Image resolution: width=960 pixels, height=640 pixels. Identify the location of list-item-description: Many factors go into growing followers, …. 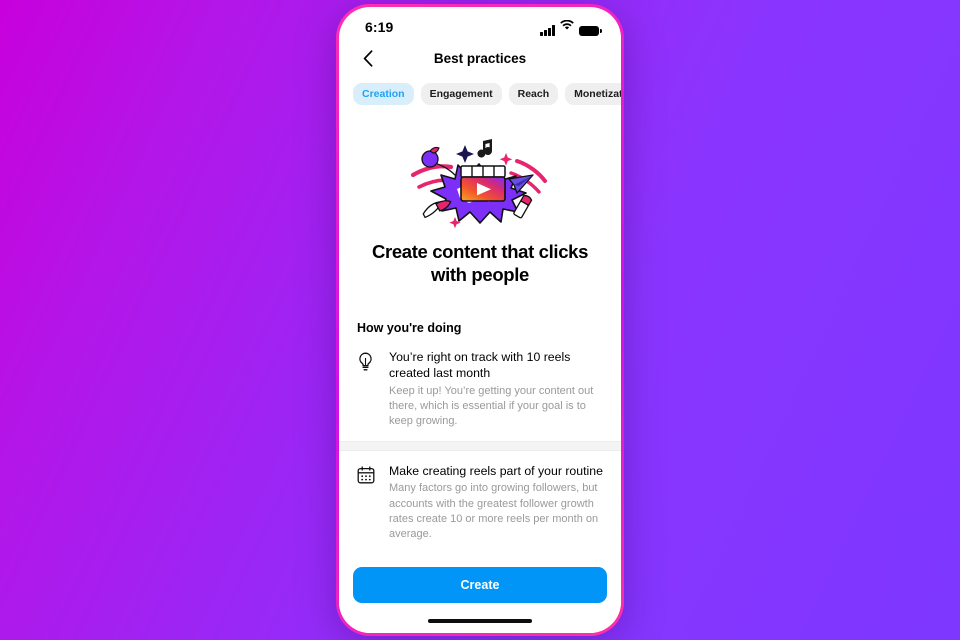
(494, 511).